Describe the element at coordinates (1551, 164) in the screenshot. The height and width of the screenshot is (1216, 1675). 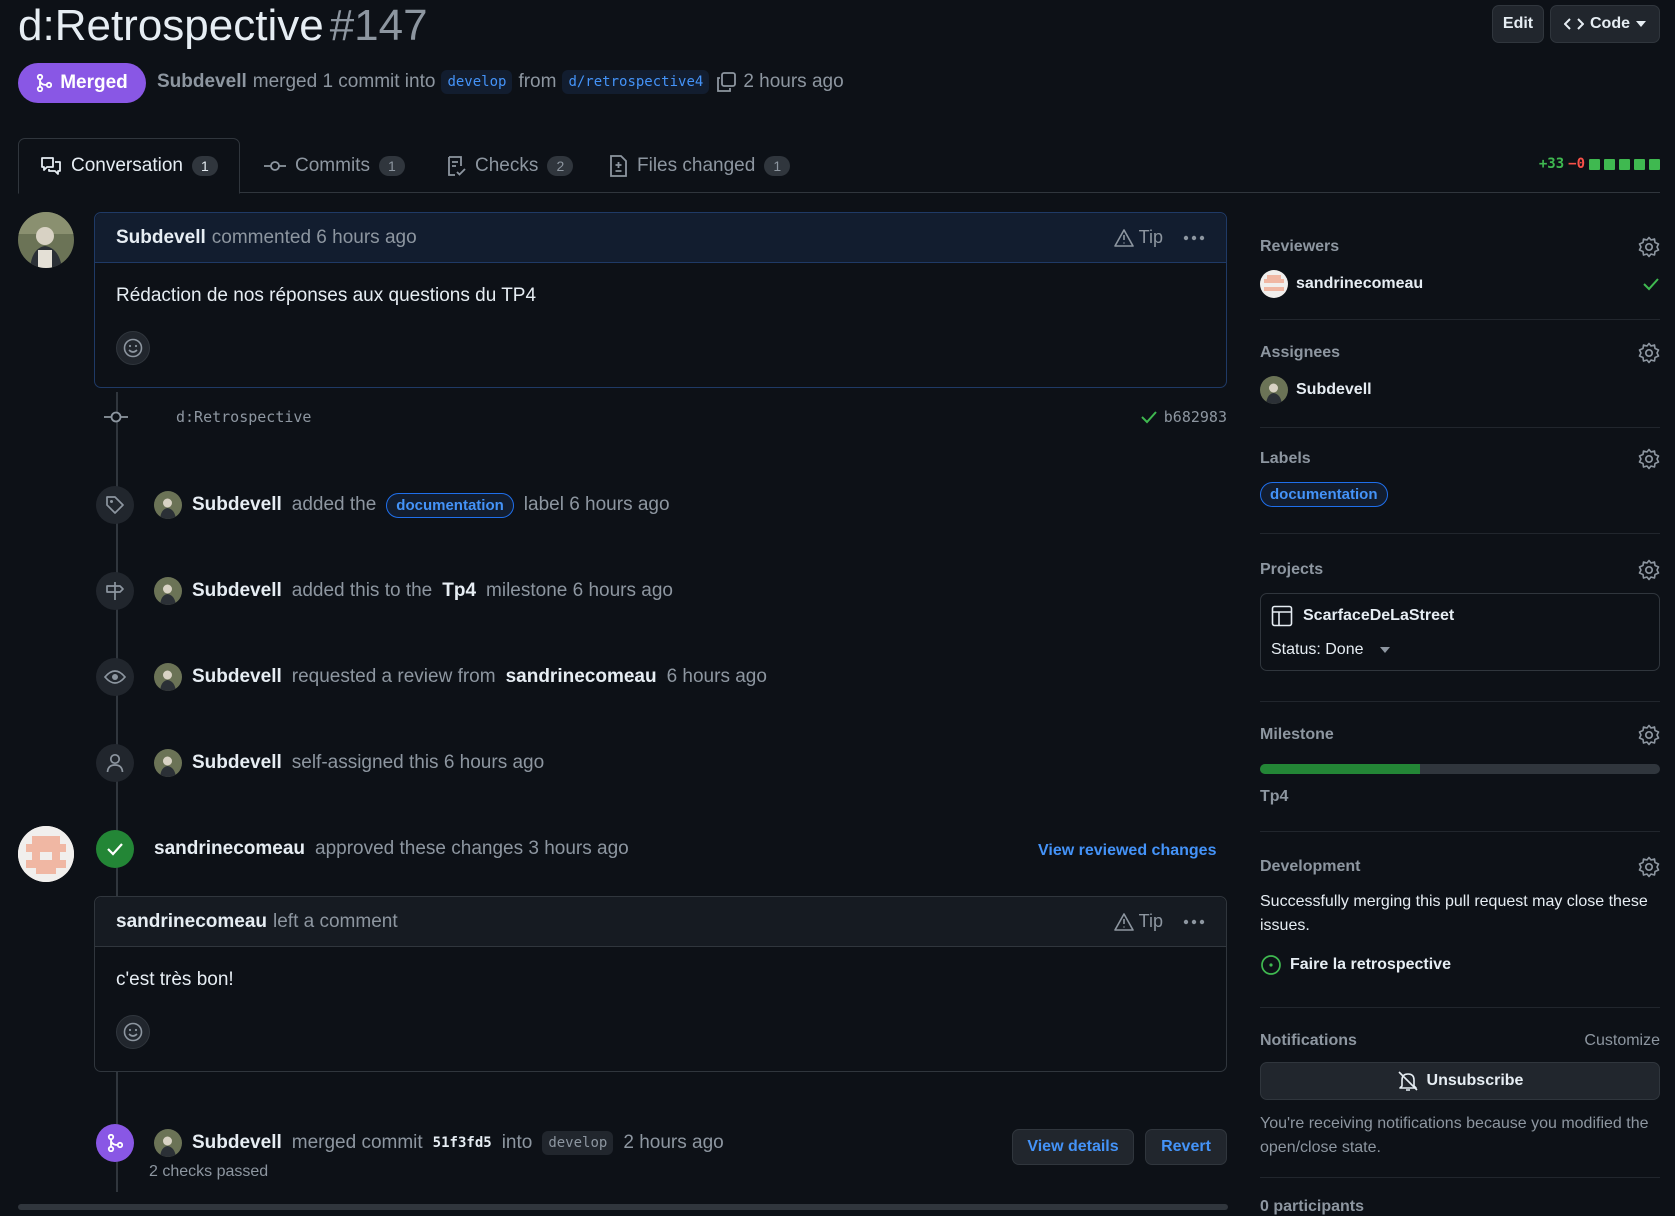
I see `diffstat-additions: +33` at that location.